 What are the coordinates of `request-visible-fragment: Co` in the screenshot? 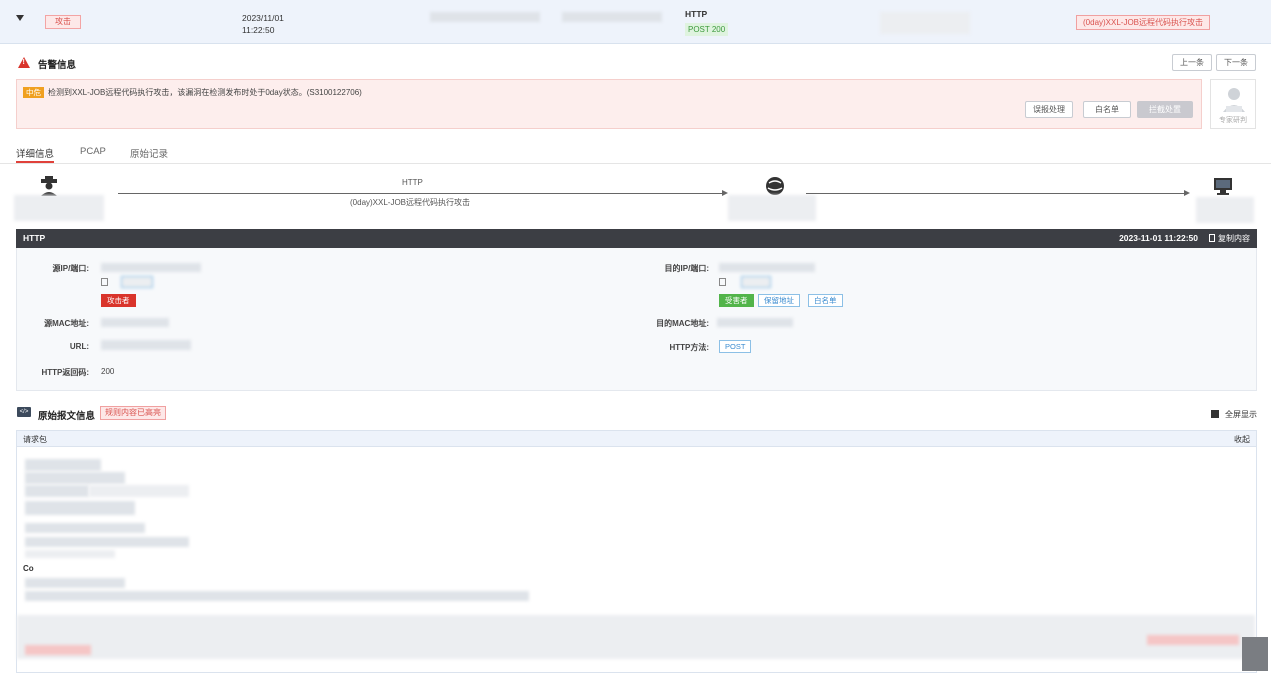 It's located at (28, 568).